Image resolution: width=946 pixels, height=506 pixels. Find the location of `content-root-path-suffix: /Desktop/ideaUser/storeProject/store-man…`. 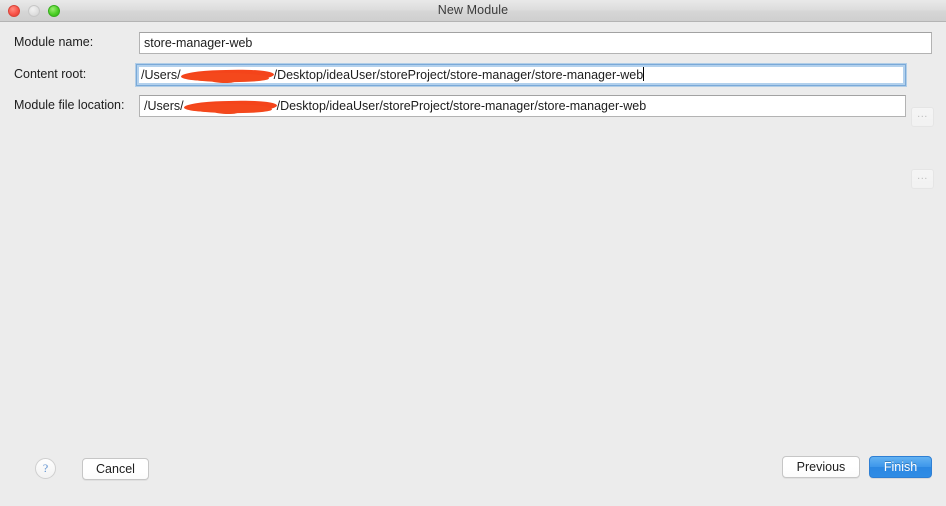

content-root-path-suffix: /Desktop/ideaUser/storeProject/store-man… is located at coordinates (458, 75).